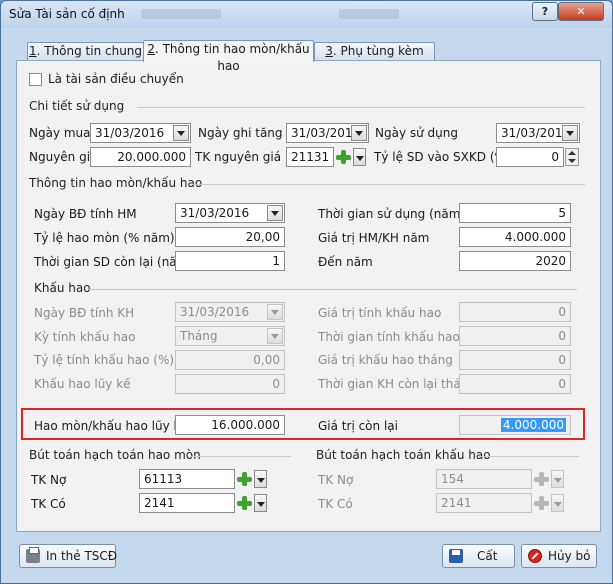 This screenshot has width=613, height=584. Describe the element at coordinates (248, 157) in the screenshot. I see `cost-account-label: TK nguyên giá (*)` at that location.